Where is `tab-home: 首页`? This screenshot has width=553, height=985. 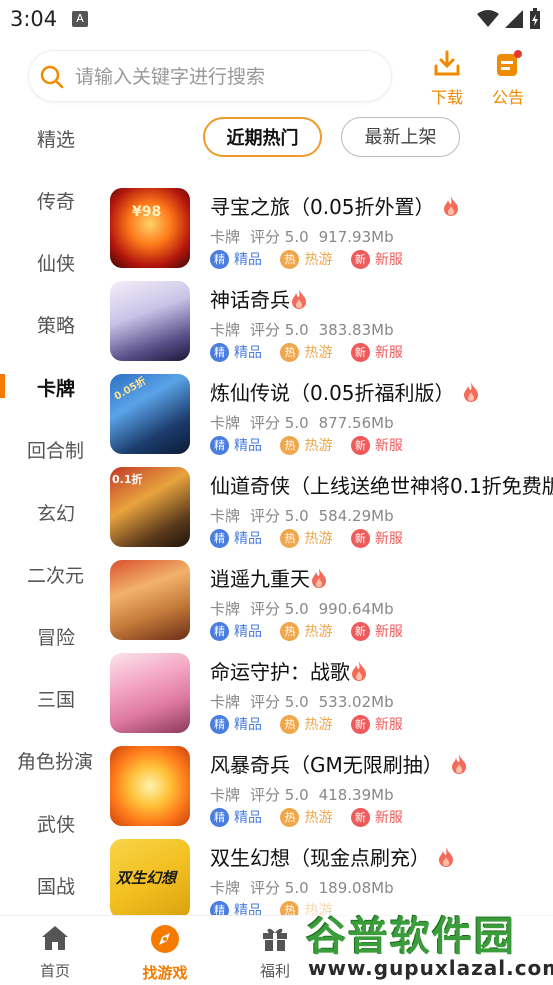 tab-home: 首页 is located at coordinates (55, 952).